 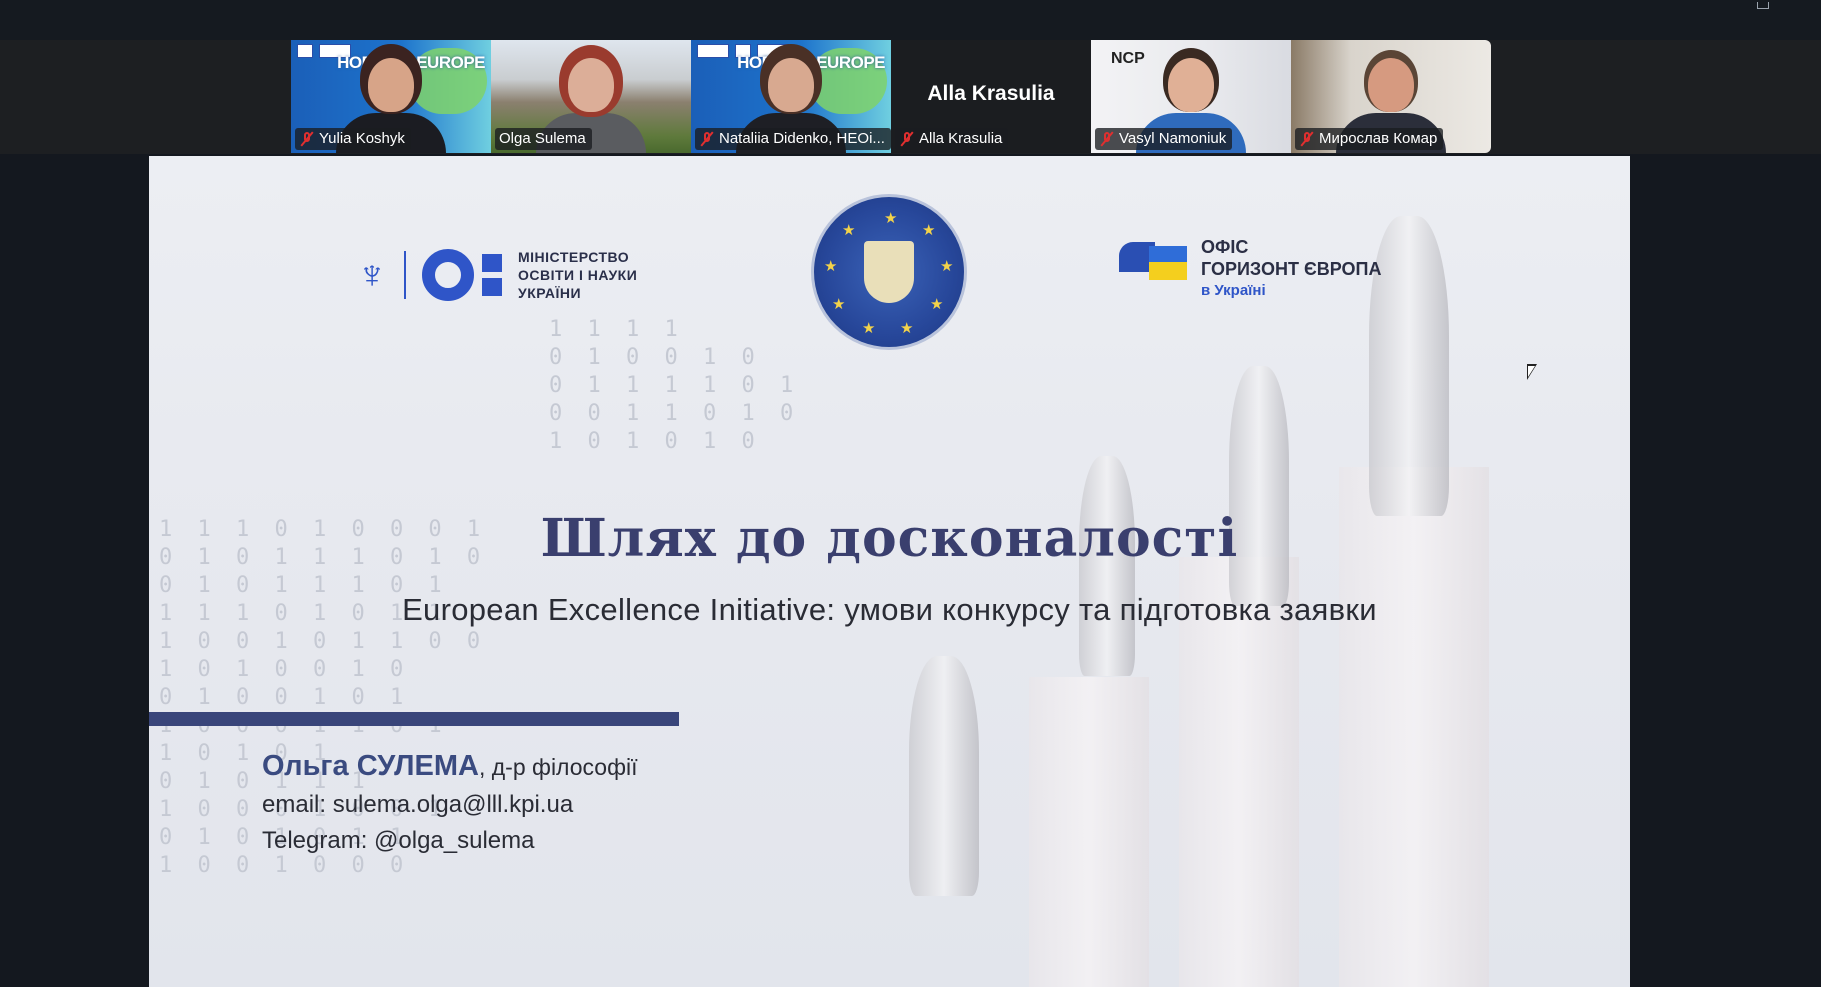 I want to click on participant-name-label: Мирослав Комар, so click(x=1369, y=139).